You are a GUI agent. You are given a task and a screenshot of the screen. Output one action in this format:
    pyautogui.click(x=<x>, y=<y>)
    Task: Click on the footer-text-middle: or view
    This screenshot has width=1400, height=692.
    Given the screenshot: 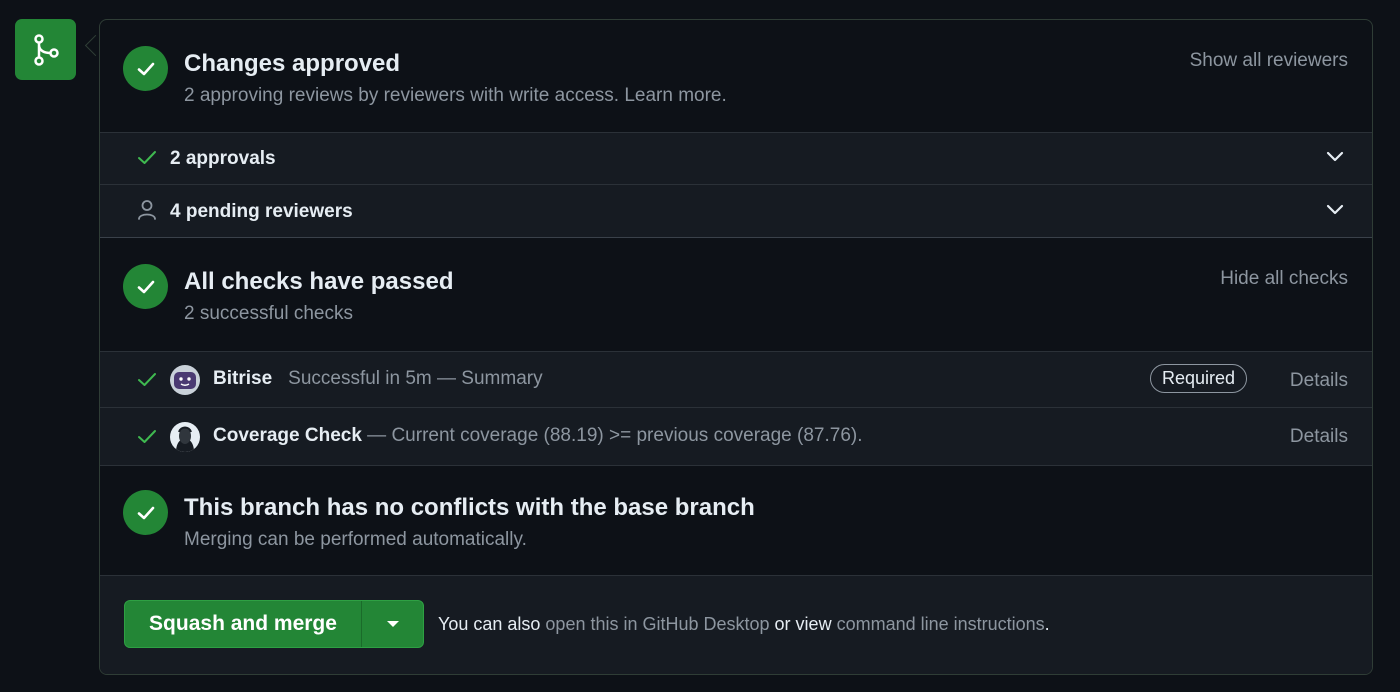 What is the action you would take?
    pyautogui.click(x=803, y=624)
    